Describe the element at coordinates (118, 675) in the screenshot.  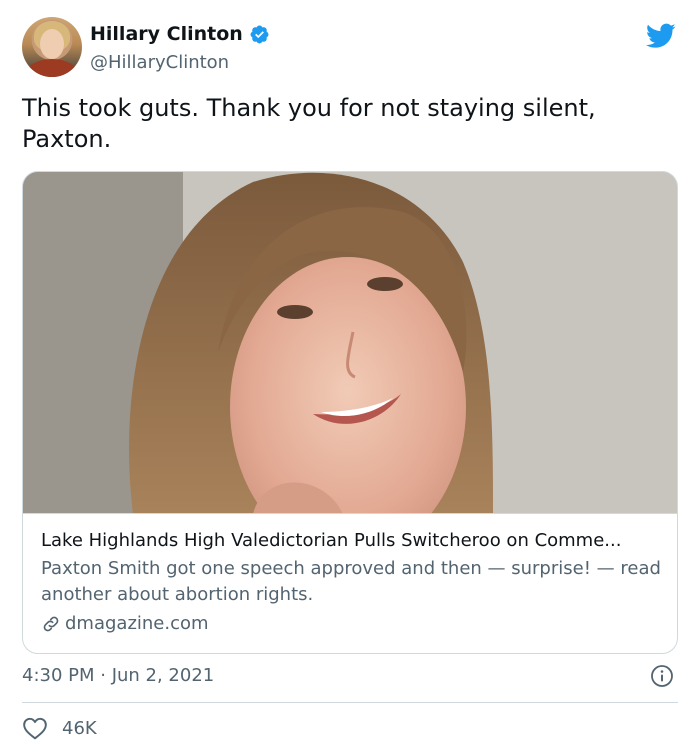
I see `tweet-timestamp: 4:30 PM · Jun 2, 2021` at that location.